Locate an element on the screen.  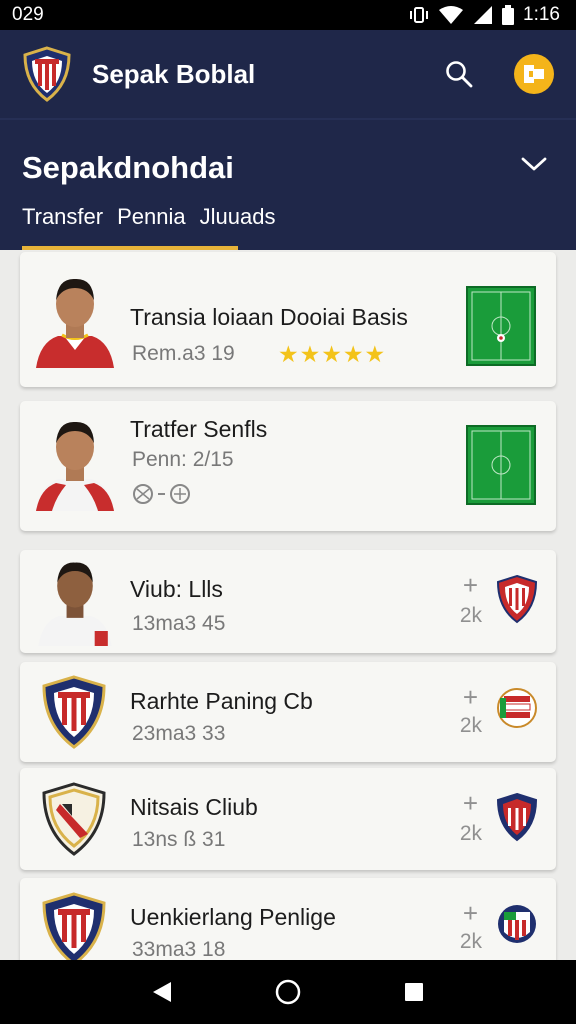
tab-pennia: Pennia is located at coordinates (151, 217).